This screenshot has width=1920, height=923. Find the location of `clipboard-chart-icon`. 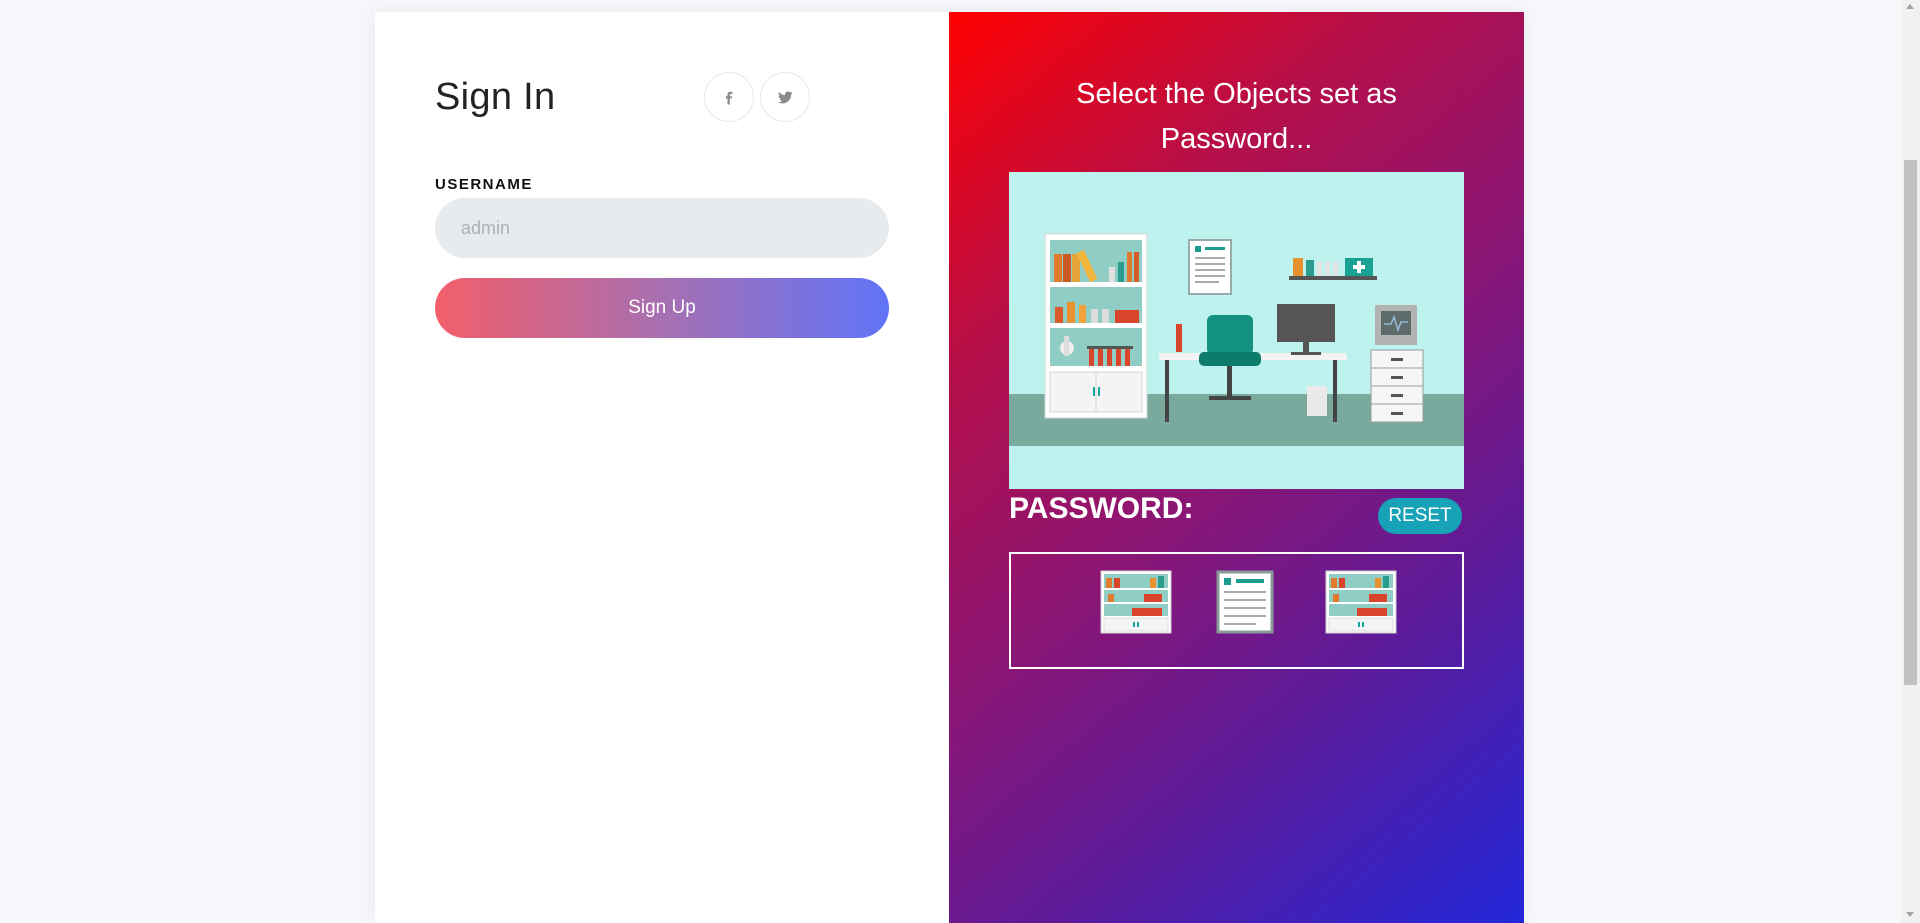

clipboard-chart-icon is located at coordinates (1245, 602).